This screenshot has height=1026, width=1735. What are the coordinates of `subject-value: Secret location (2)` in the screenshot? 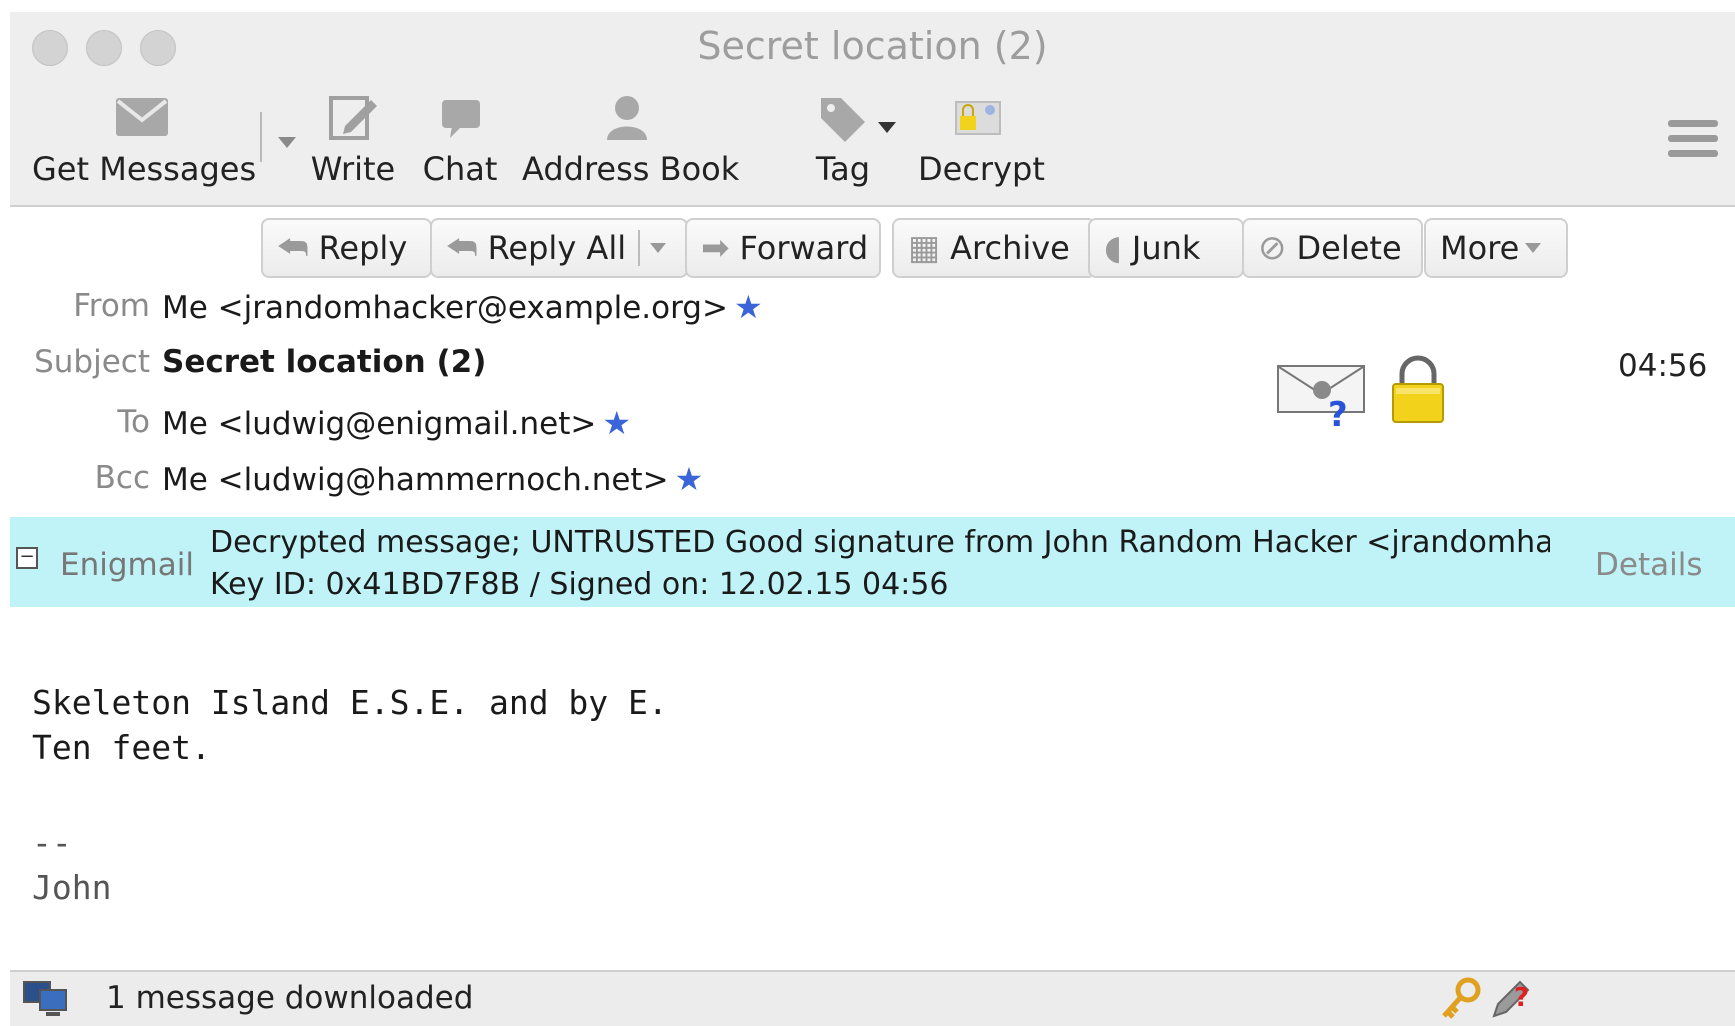 It's located at (324, 362).